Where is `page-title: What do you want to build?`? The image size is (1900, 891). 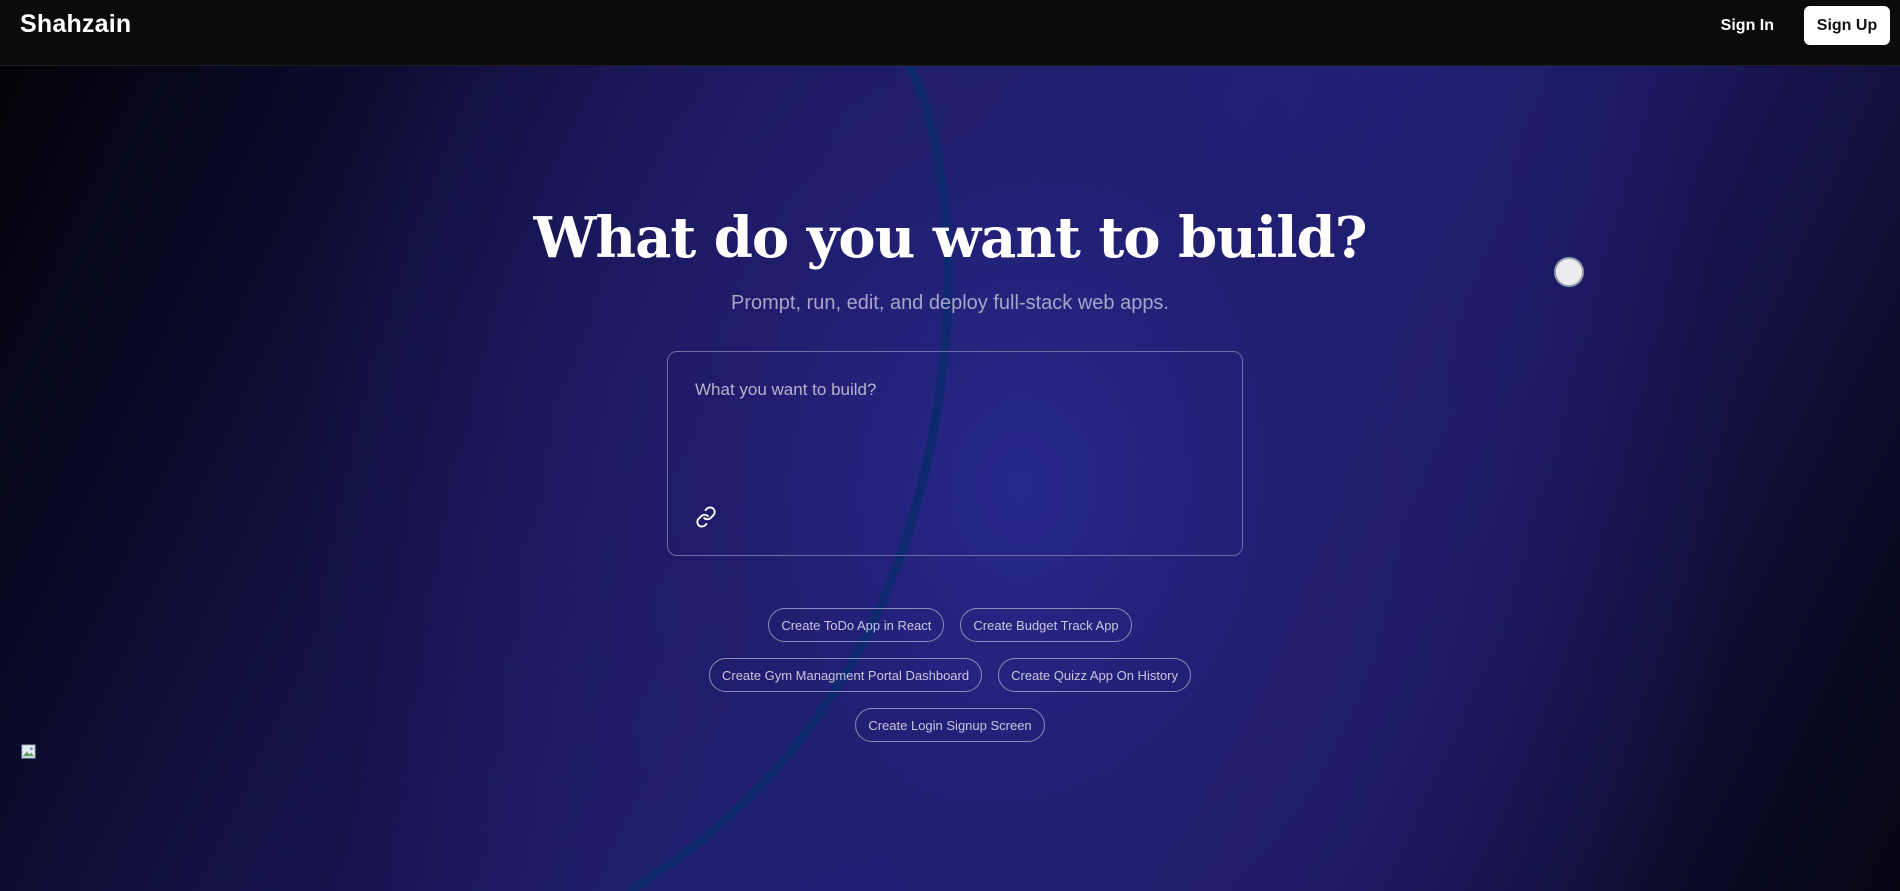 page-title: What do you want to build? is located at coordinates (950, 238).